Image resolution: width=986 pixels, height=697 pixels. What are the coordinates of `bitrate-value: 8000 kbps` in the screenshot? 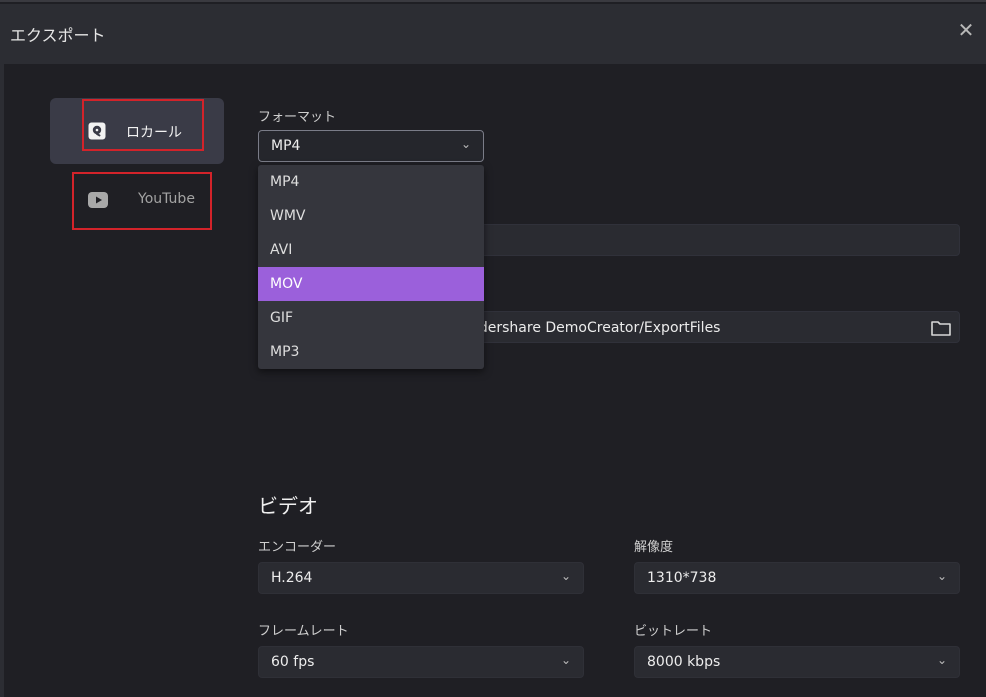 It's located at (684, 662).